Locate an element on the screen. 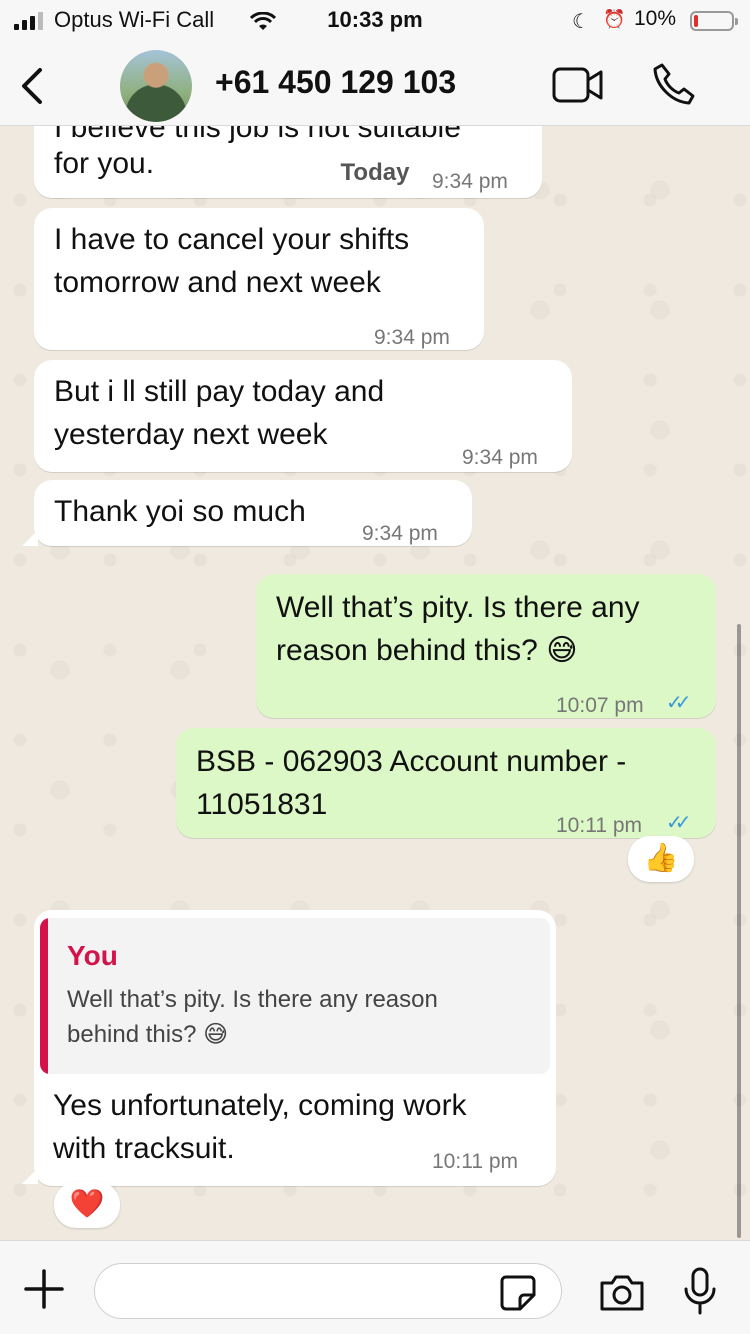 This screenshot has width=750, height=1334. read-receipt-icon: ✓✓ is located at coordinates (678, 703).